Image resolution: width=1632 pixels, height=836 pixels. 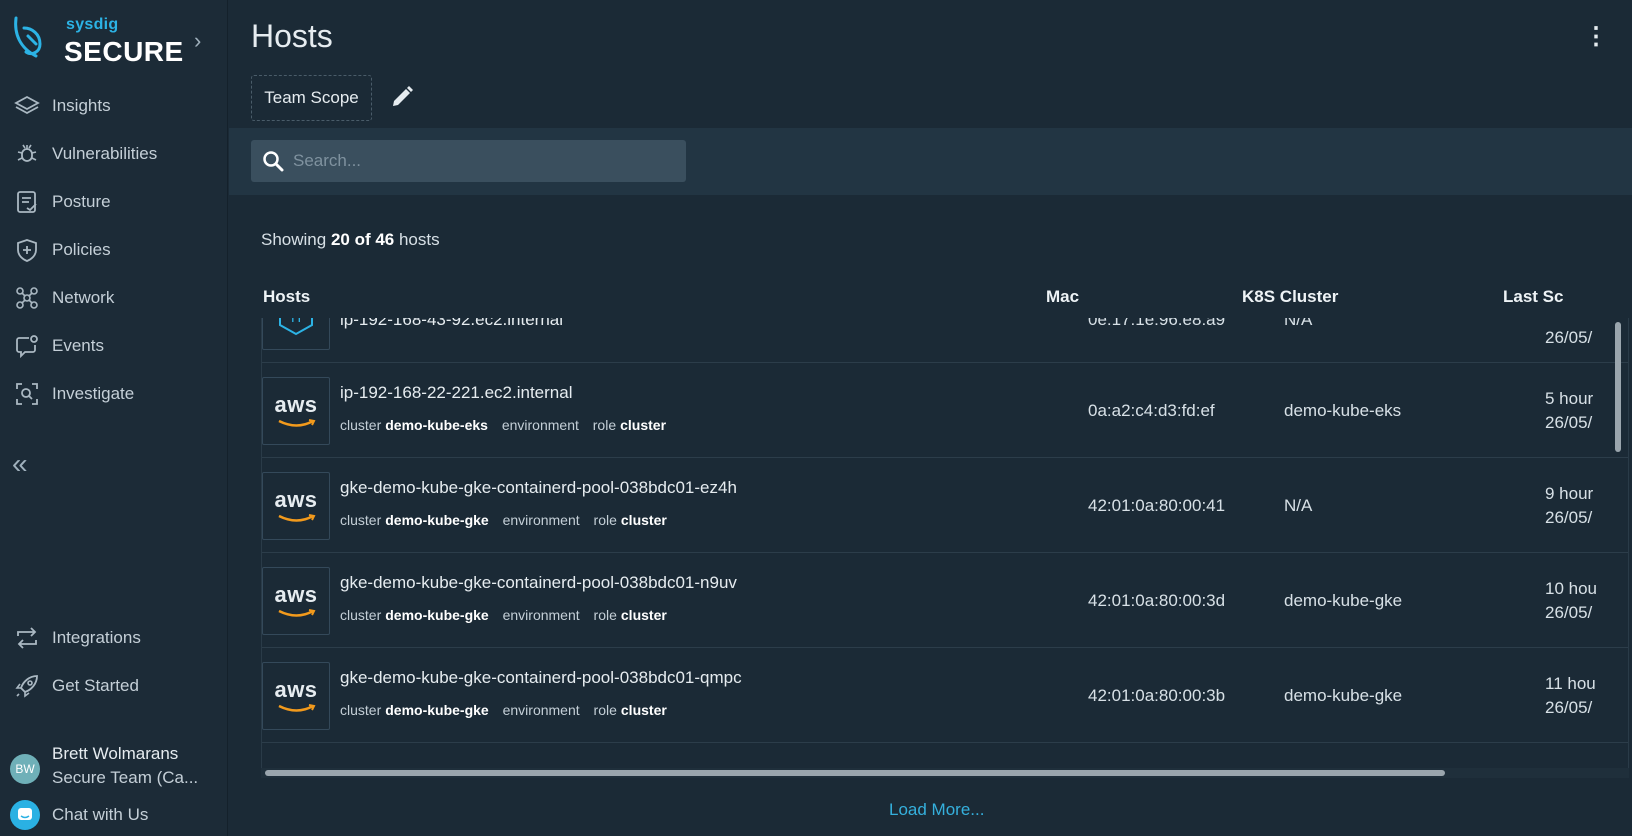 I want to click on chat-icon, so click(x=25, y=815).